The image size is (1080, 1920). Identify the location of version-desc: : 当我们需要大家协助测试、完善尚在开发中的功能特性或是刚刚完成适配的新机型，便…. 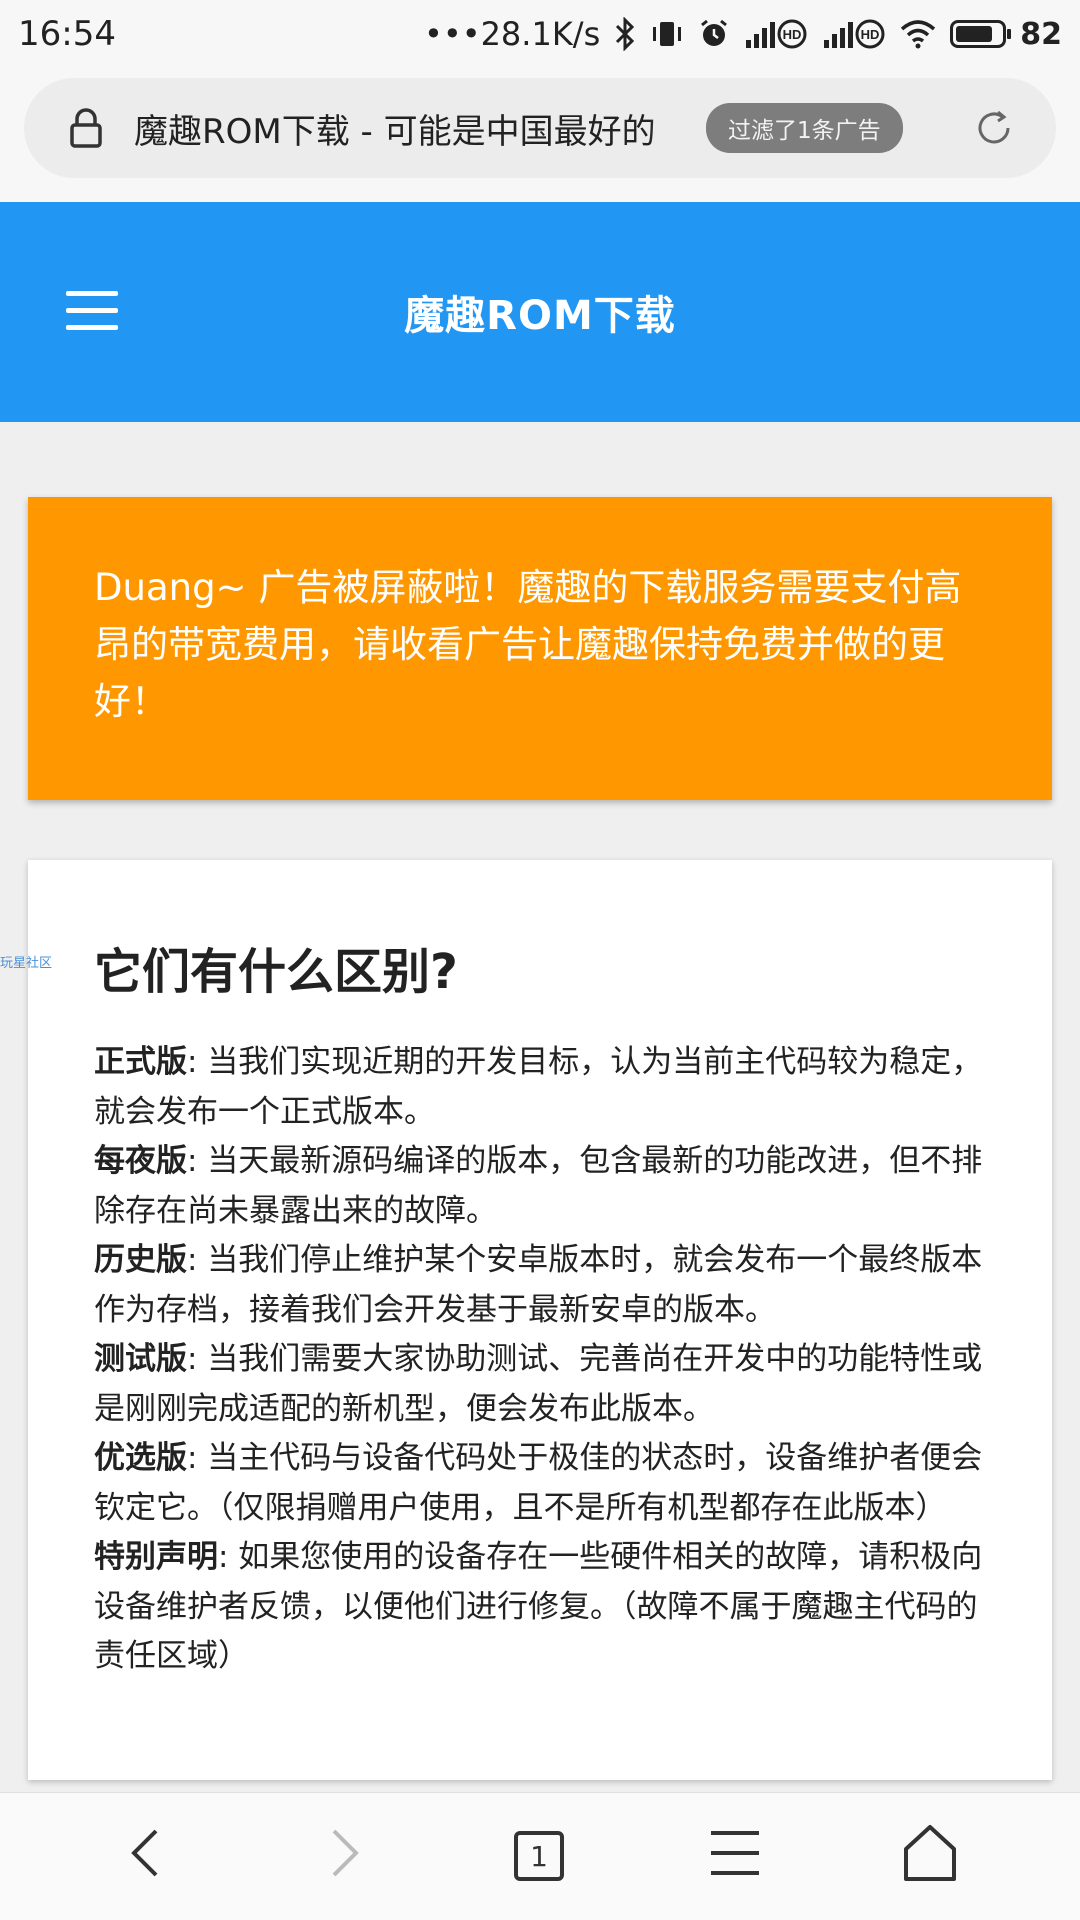
(538, 1384).